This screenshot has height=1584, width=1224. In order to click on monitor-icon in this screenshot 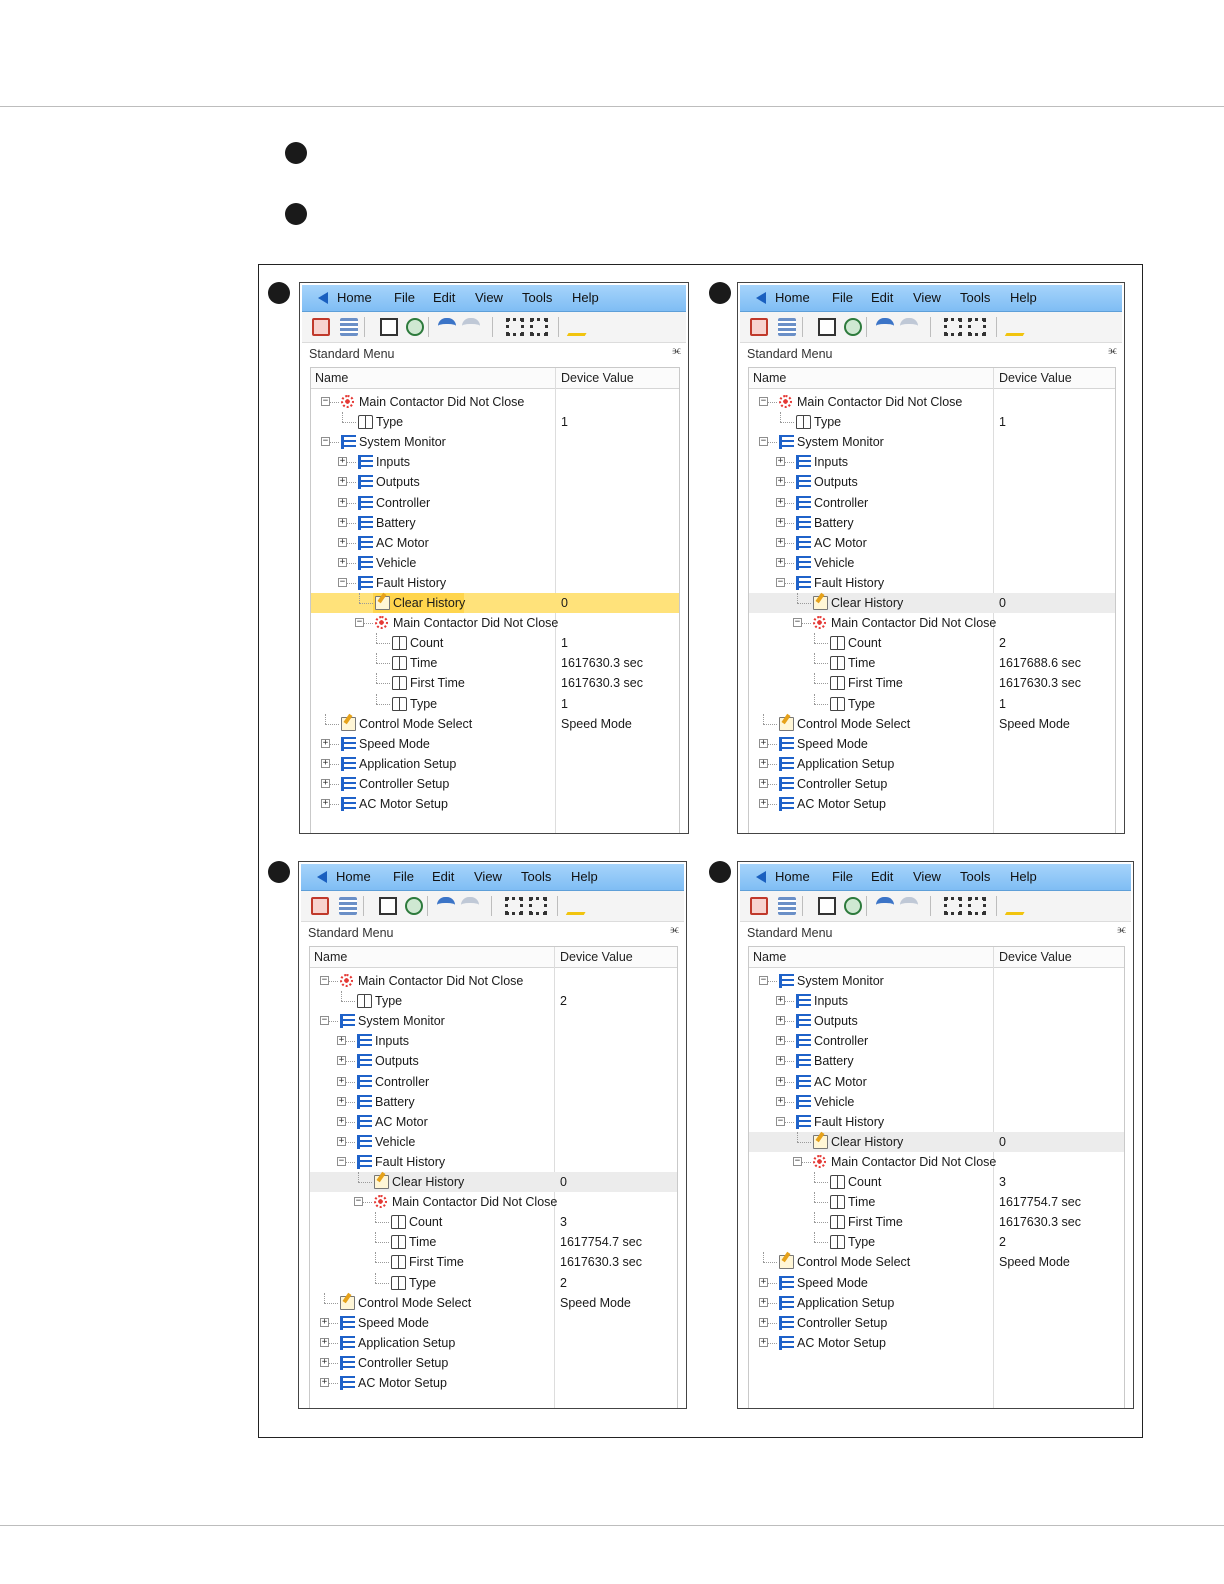, I will do `click(853, 327)`.